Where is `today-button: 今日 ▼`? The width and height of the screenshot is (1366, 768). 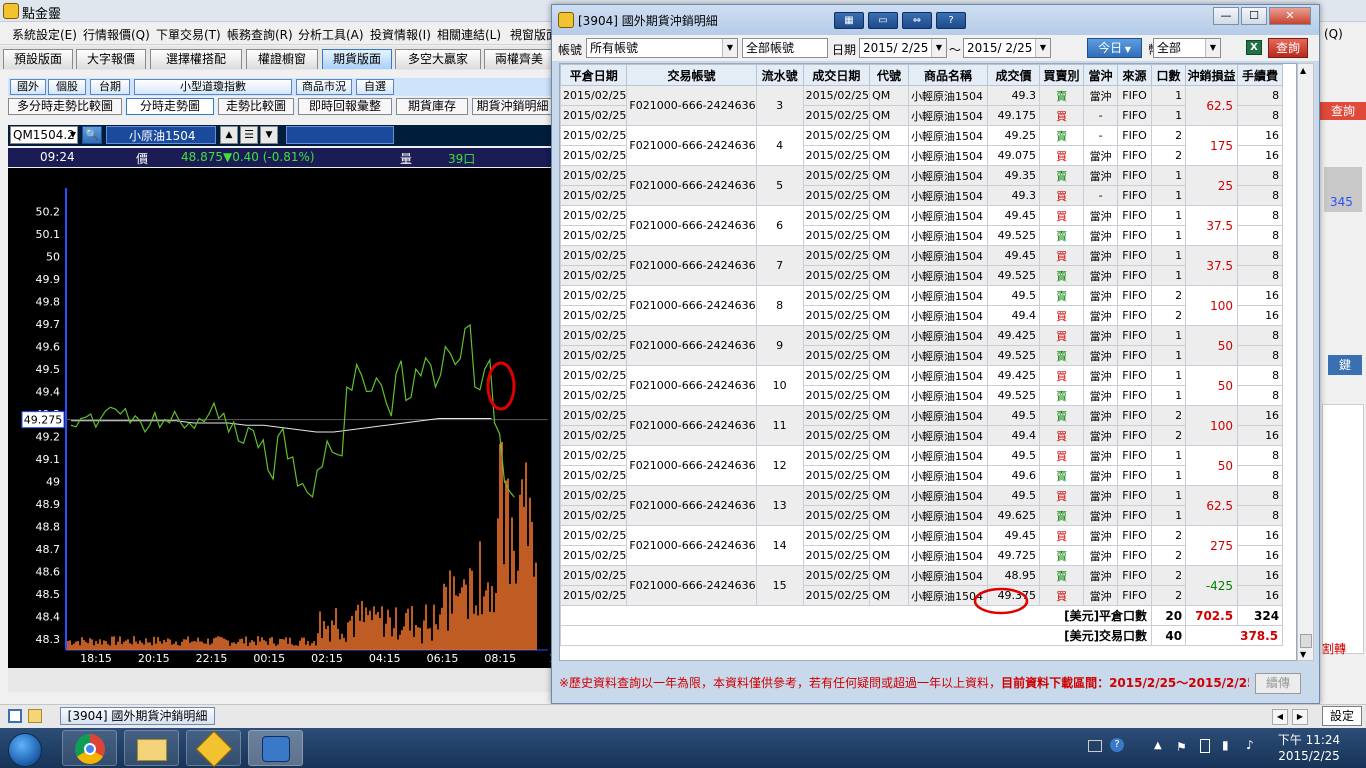
today-button: 今日 ▼ is located at coordinates (1114, 48).